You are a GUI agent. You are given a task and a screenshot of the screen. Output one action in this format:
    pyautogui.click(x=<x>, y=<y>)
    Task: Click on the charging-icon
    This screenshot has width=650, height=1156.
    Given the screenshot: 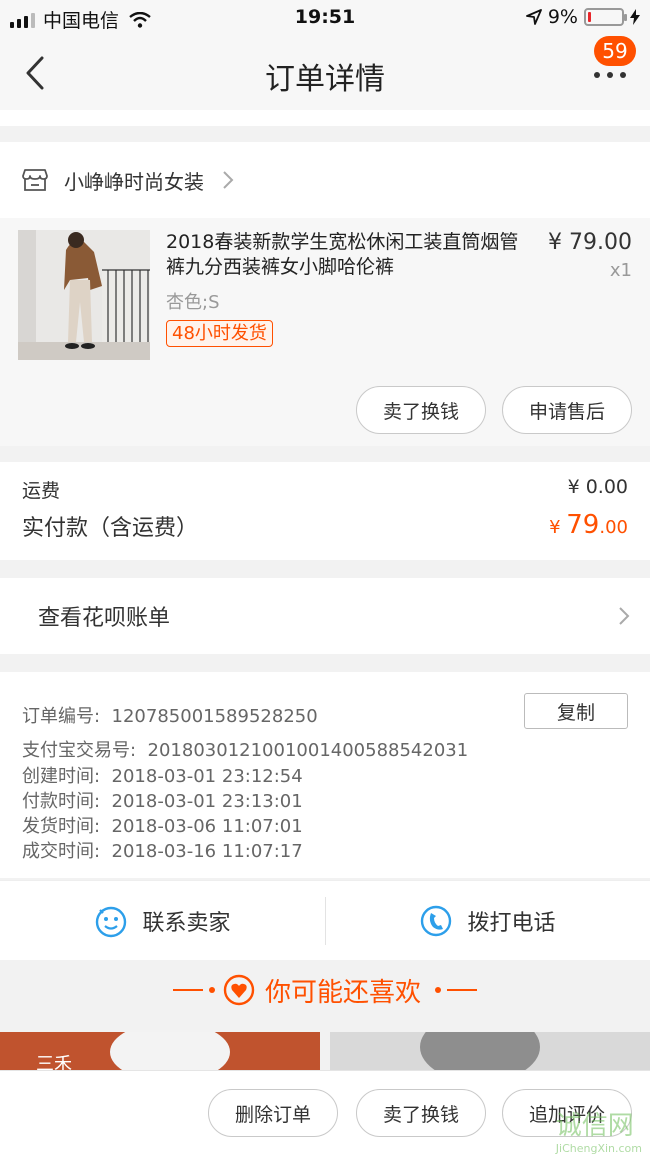 What is the action you would take?
    pyautogui.click(x=635, y=17)
    